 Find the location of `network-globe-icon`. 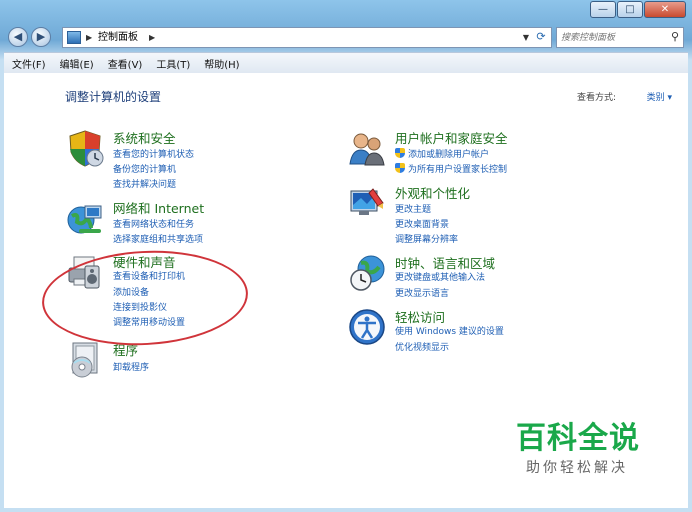

network-globe-icon is located at coordinates (85, 218).